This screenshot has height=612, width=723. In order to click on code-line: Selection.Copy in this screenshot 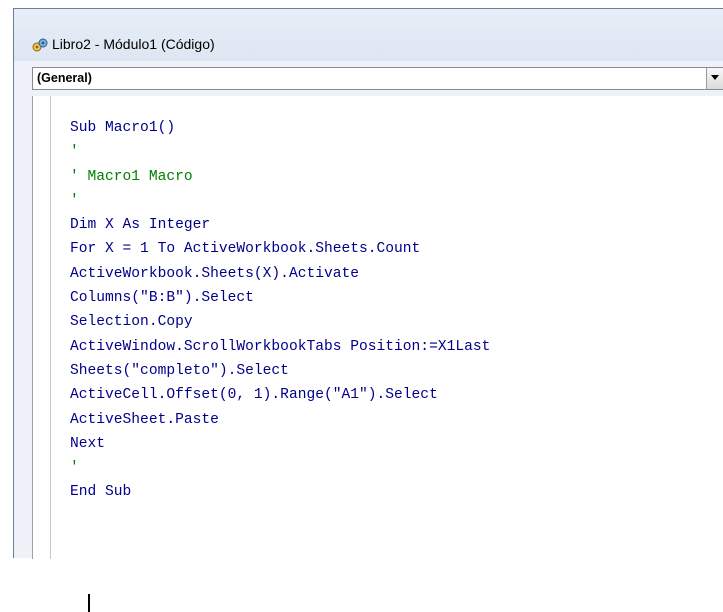, I will do `click(280, 322)`.